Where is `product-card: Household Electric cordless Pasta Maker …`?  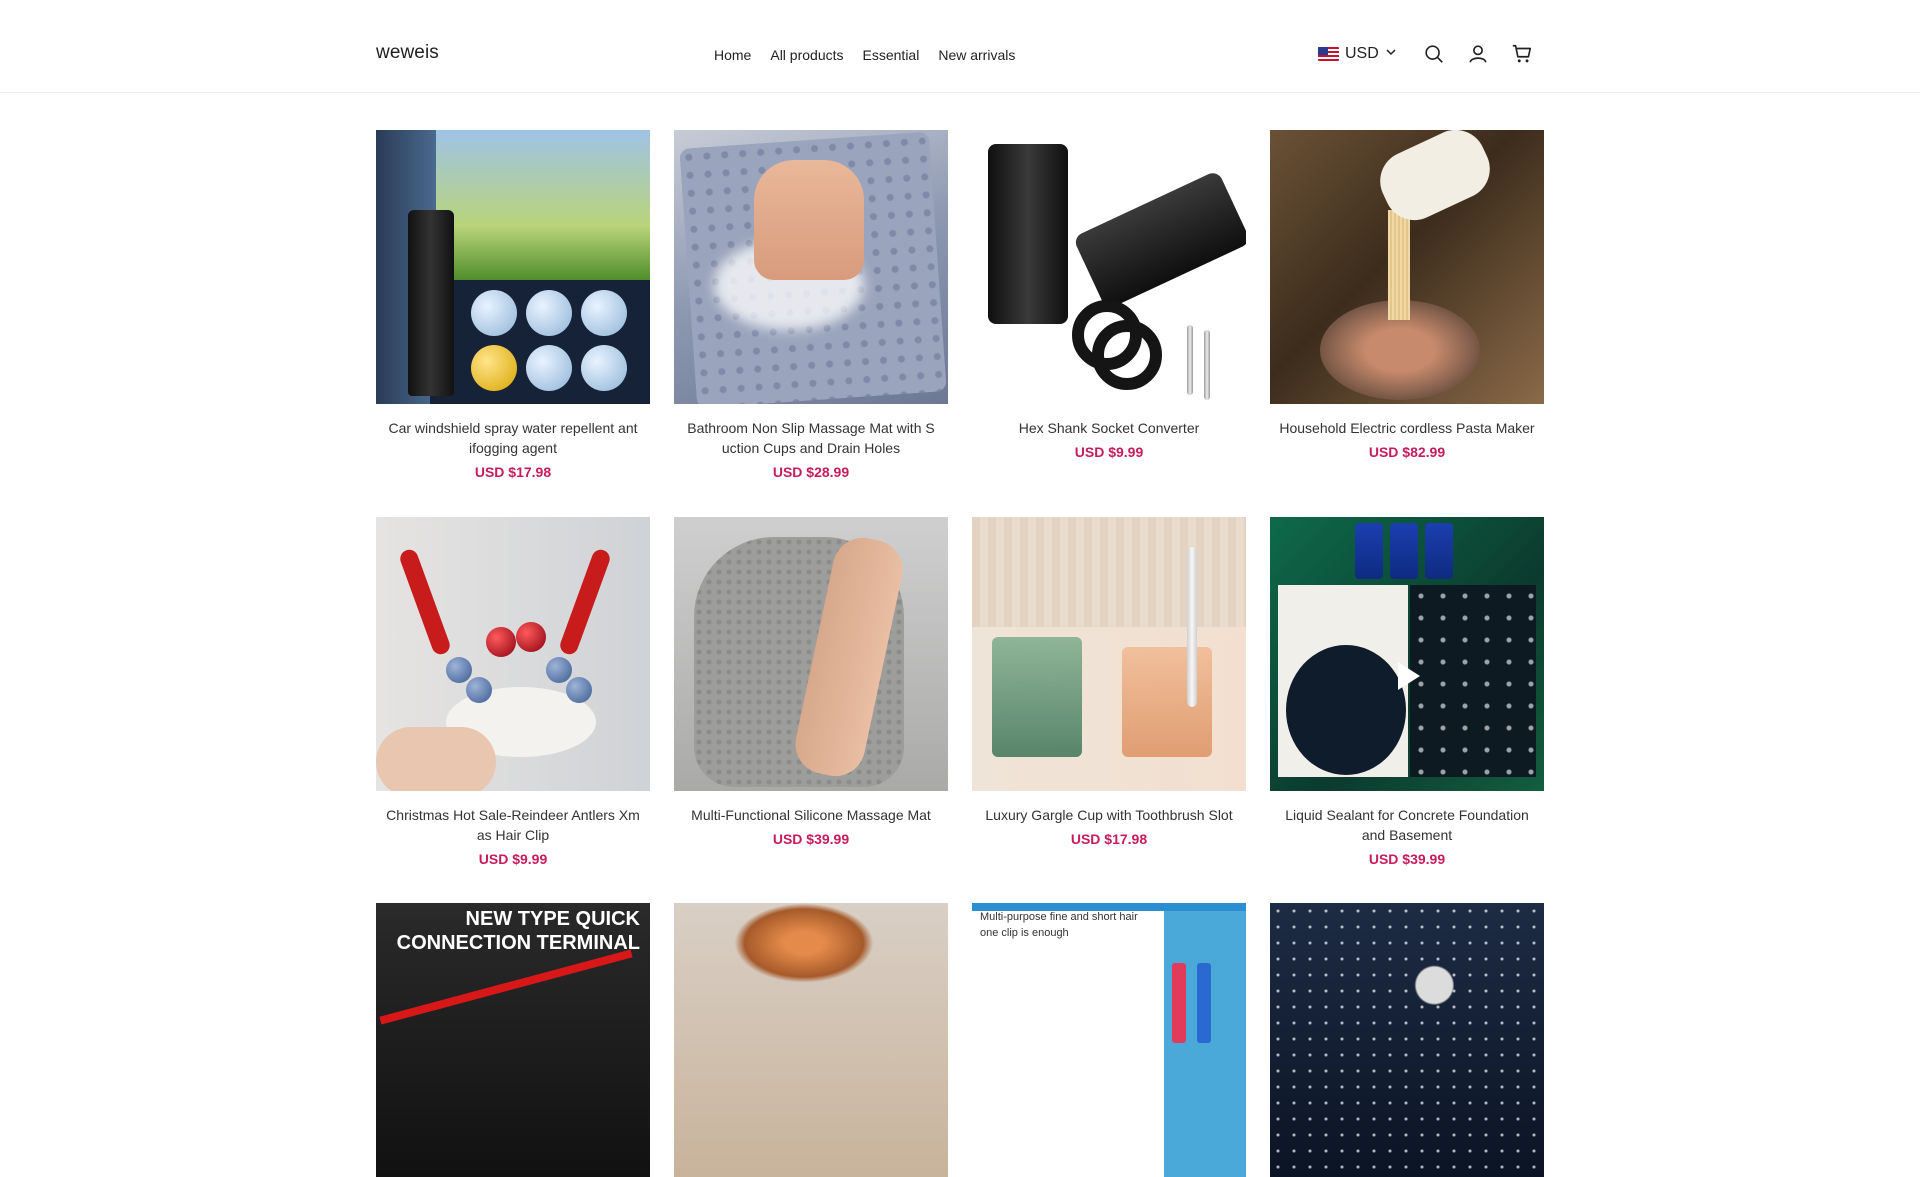
product-card: Household Electric cordless Pasta Maker … is located at coordinates (1407, 295).